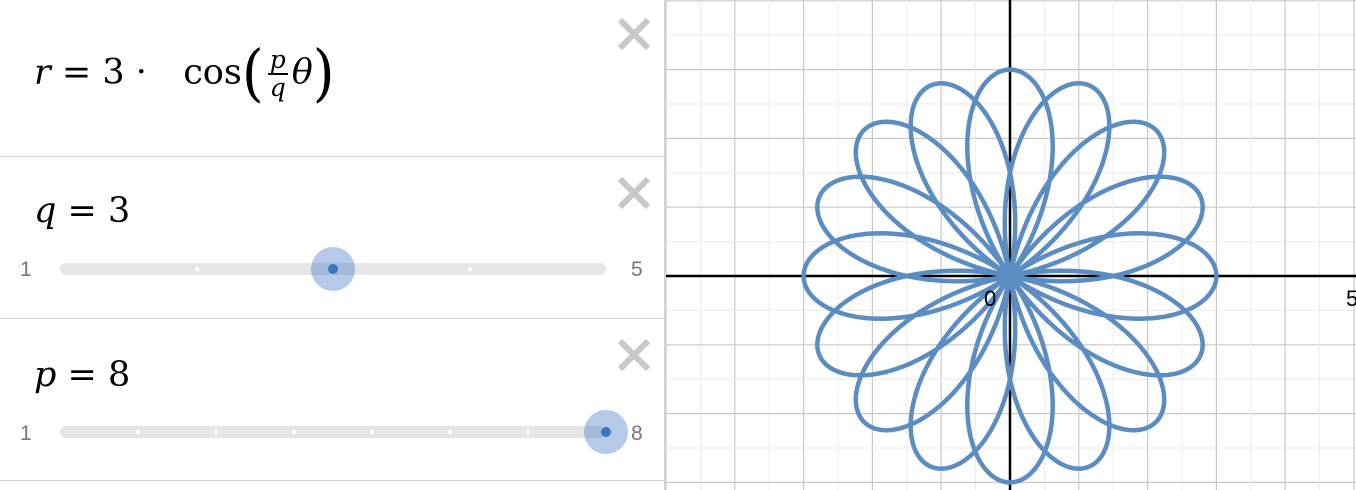 Image resolution: width=1356 pixels, height=490 pixels. I want to click on delete-expression-2-button, so click(634, 193).